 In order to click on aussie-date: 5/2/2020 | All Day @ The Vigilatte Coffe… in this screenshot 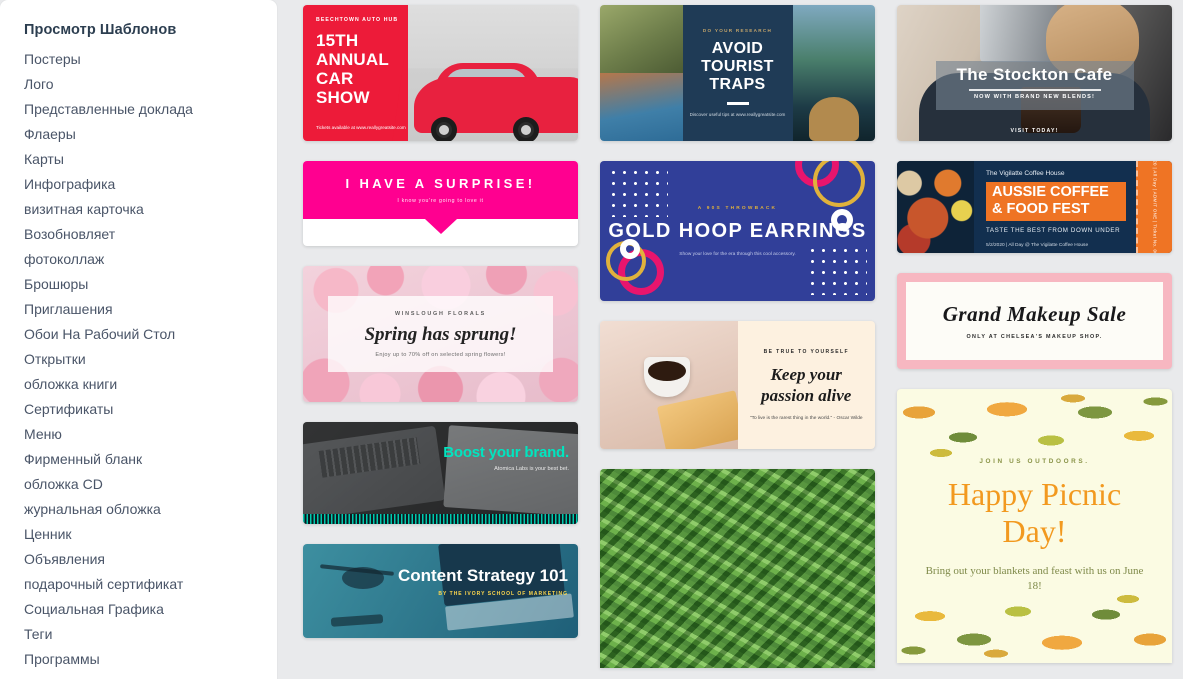, I will do `click(1037, 245)`.